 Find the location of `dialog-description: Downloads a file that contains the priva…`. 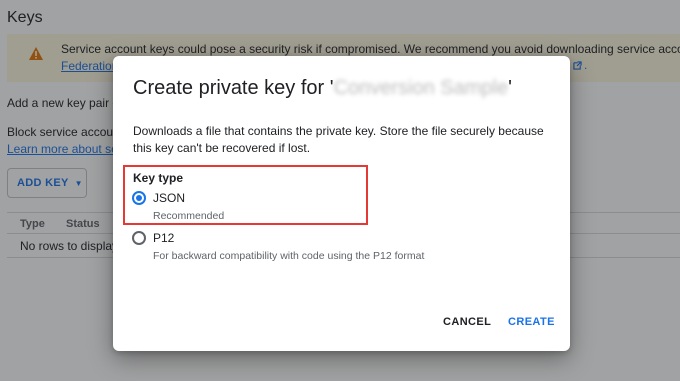

dialog-description: Downloads a file that contains the priva… is located at coordinates (338, 139).